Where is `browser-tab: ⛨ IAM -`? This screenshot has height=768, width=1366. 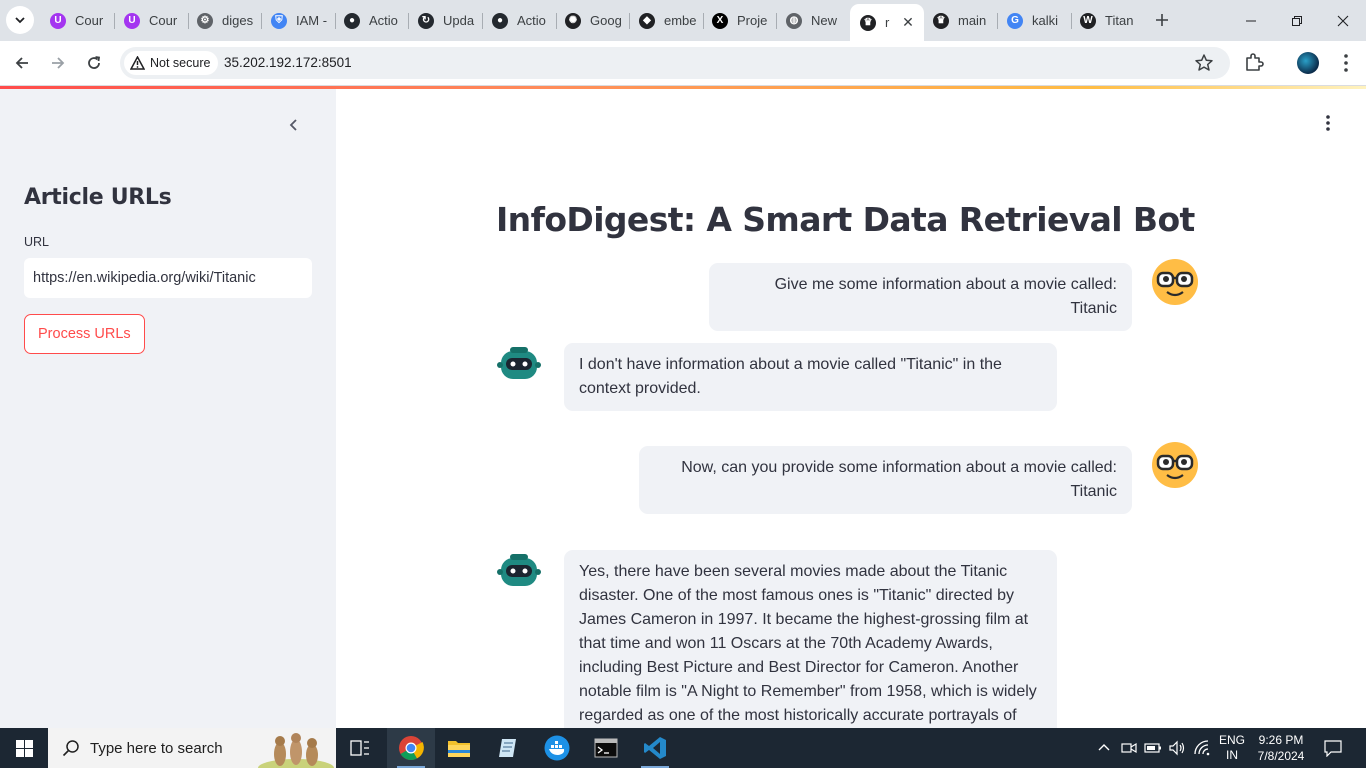 browser-tab: ⛨ IAM - is located at coordinates (298, 20).